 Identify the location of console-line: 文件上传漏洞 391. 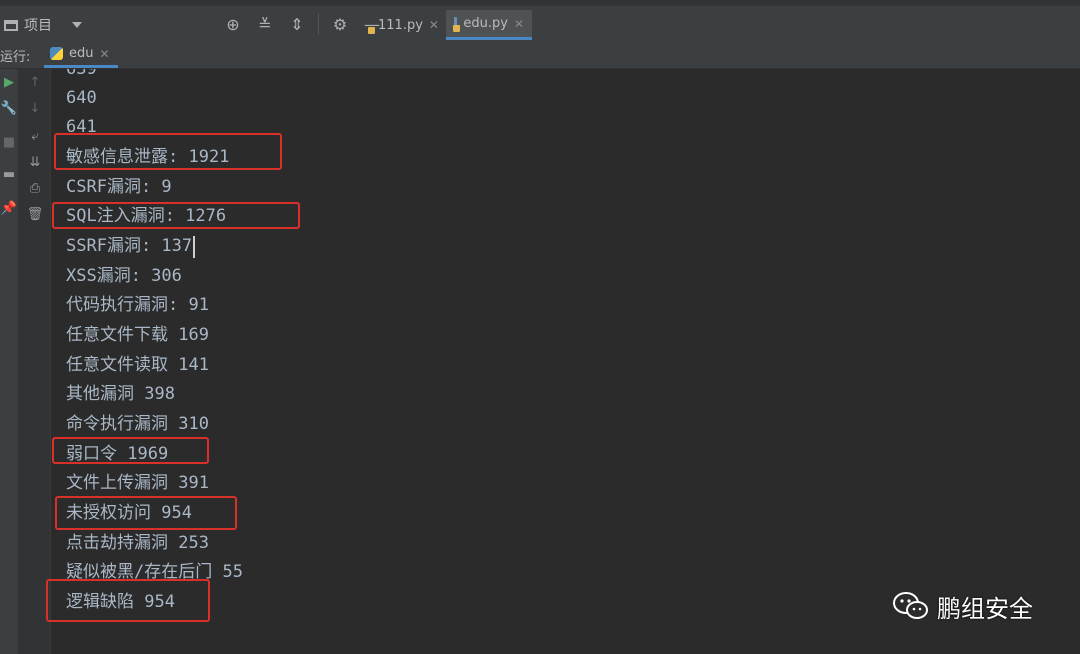
(137, 483).